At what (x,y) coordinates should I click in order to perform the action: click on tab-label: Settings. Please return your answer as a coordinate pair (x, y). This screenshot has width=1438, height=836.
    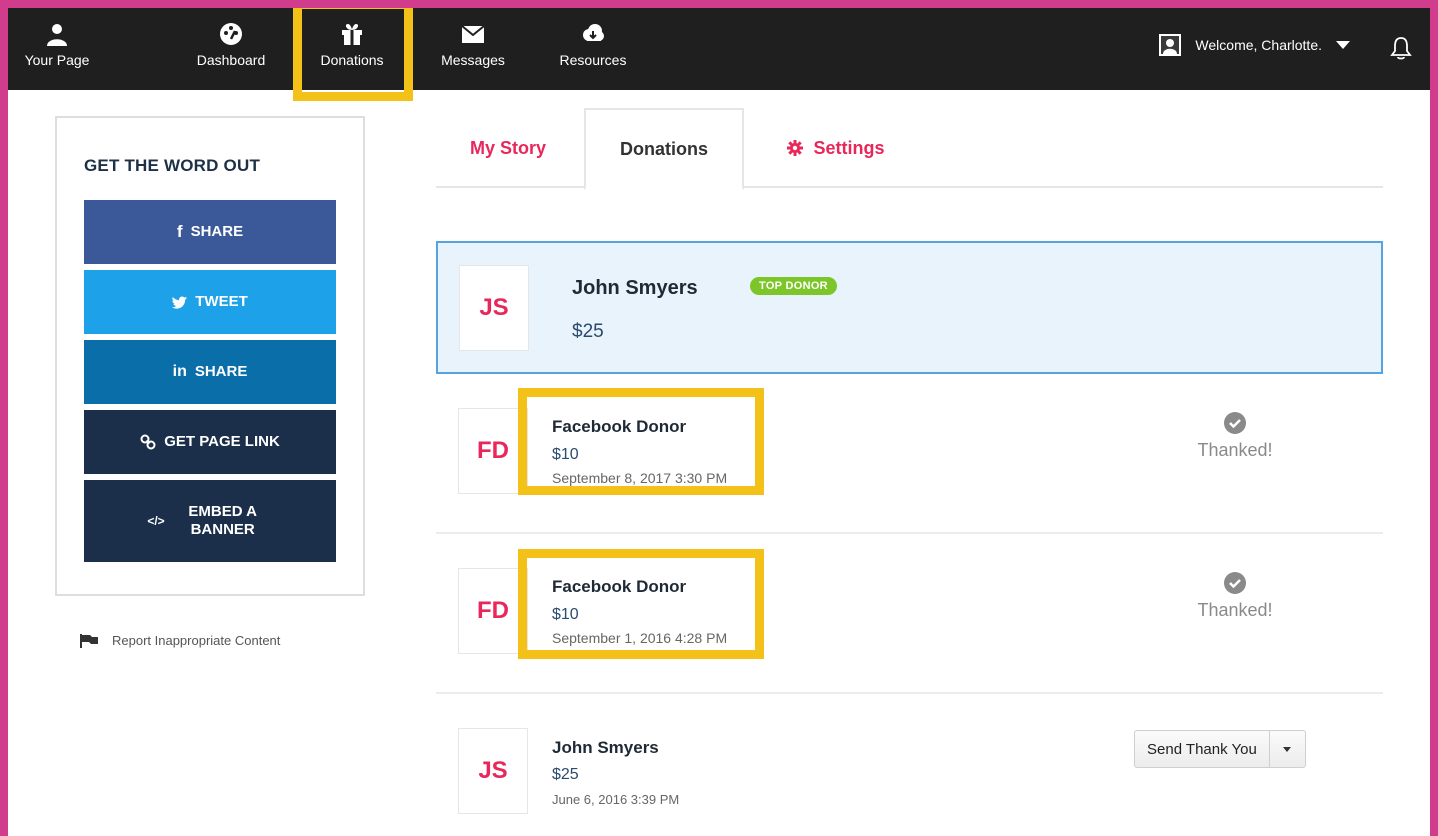
    Looking at the image, I should click on (849, 147).